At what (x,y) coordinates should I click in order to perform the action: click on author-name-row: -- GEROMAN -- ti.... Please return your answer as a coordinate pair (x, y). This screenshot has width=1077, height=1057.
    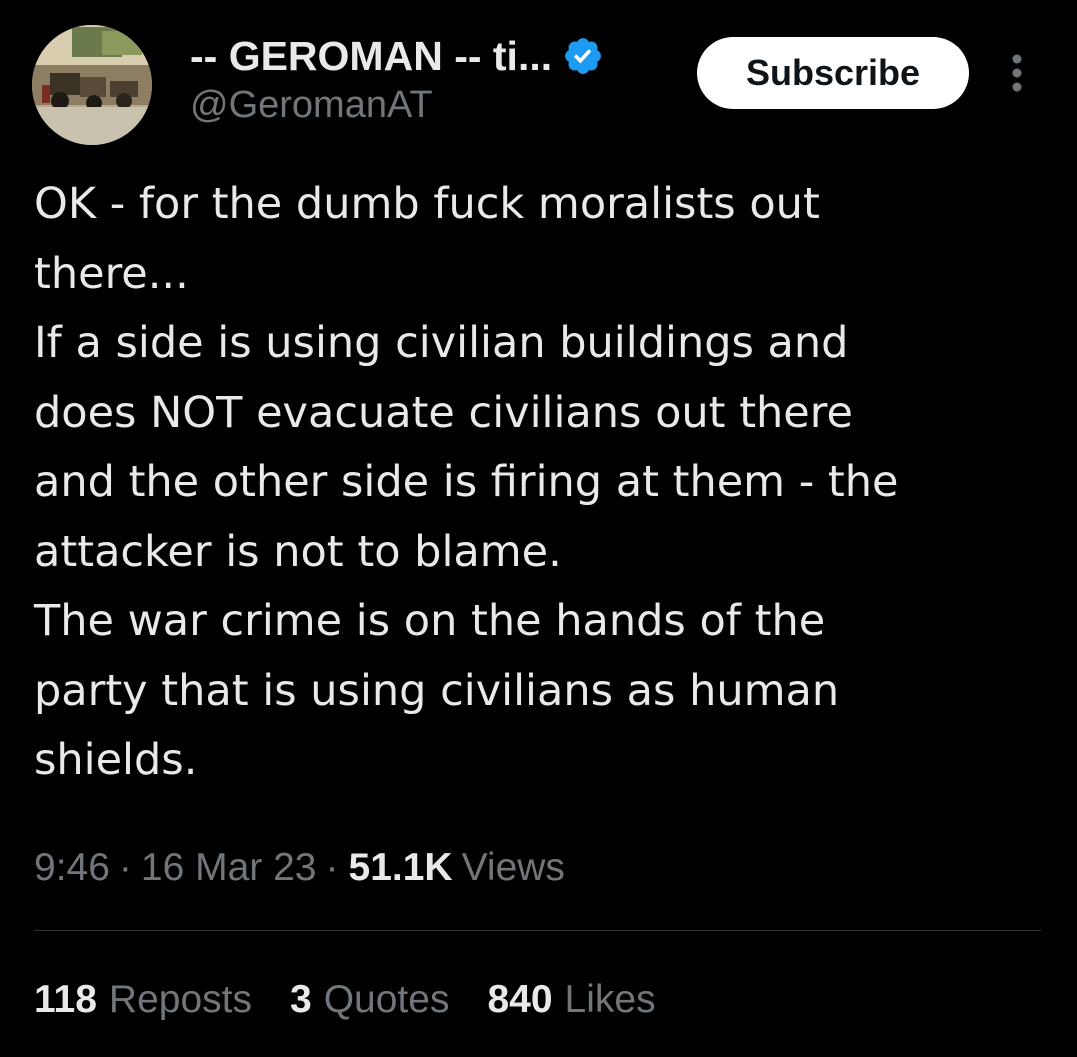
    Looking at the image, I should click on (397, 56).